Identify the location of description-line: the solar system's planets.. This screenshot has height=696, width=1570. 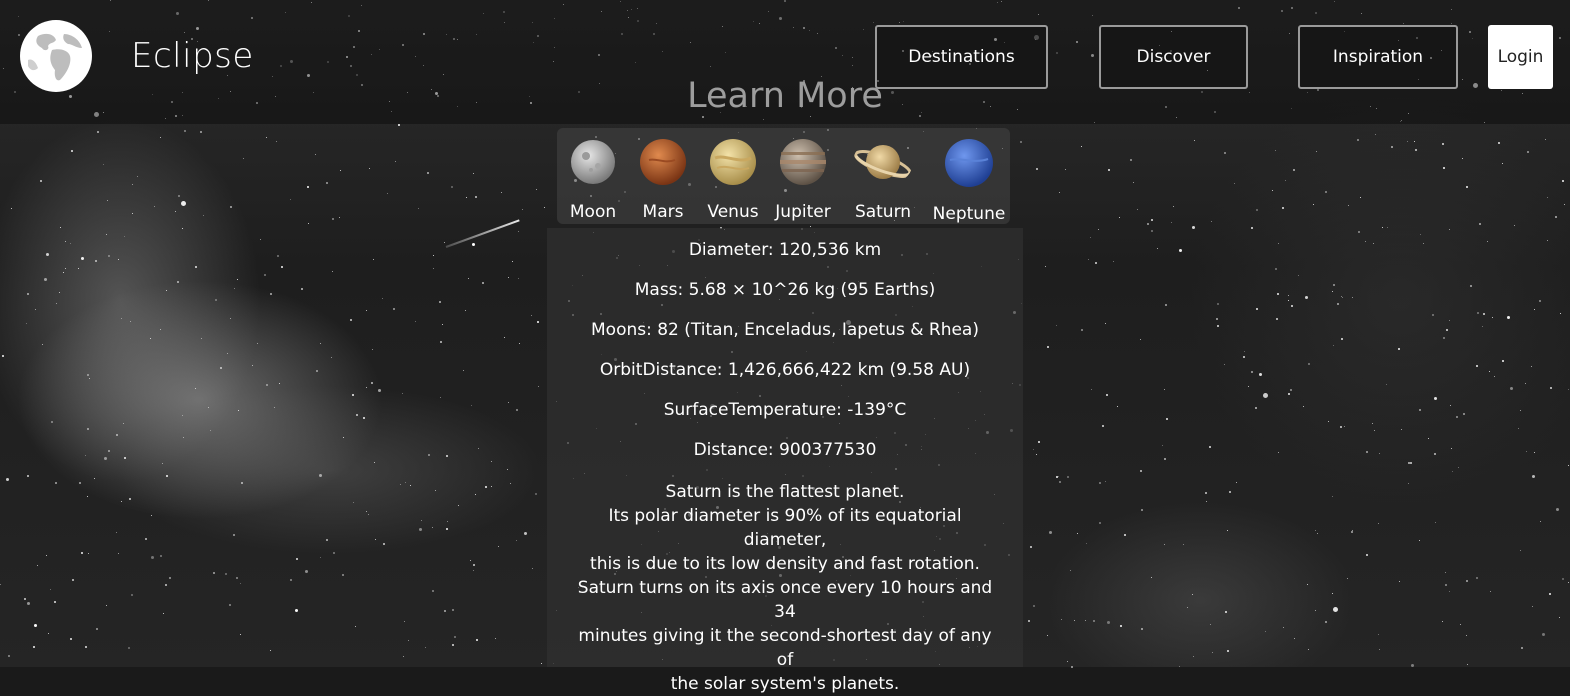
(785, 684).